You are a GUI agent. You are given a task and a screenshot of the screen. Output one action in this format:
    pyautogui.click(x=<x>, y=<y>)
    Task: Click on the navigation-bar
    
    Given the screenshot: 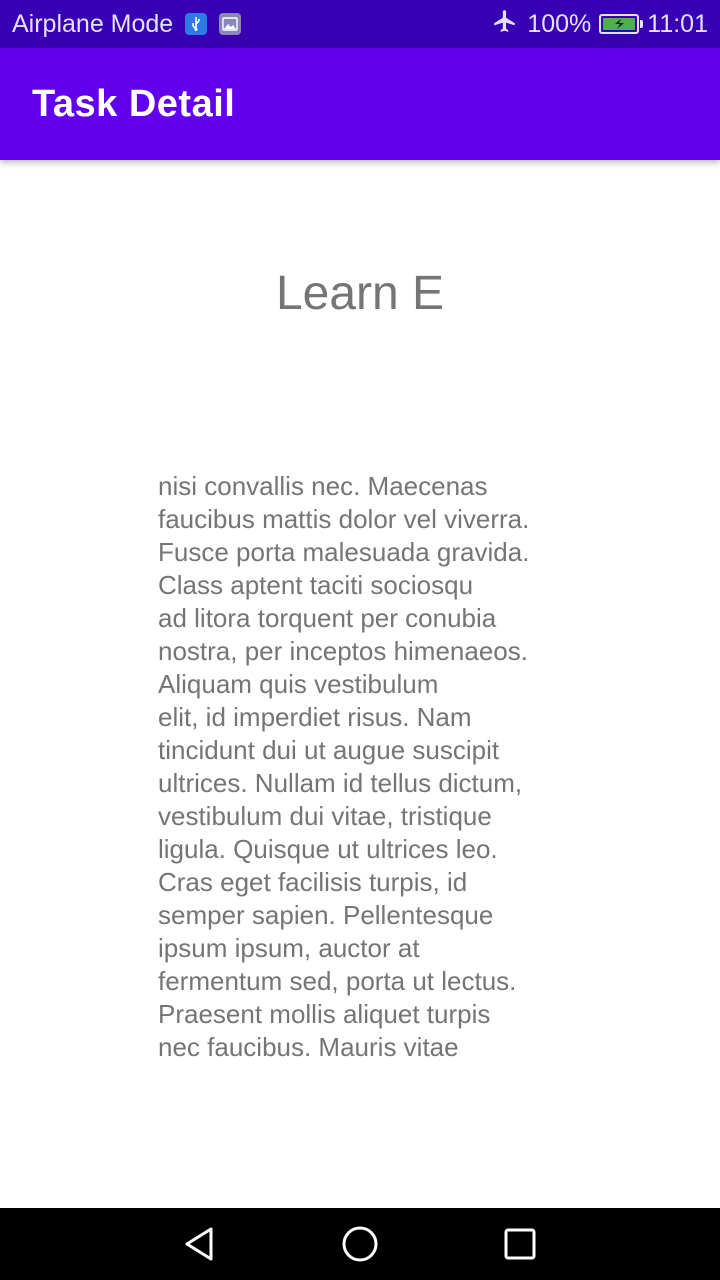 What is the action you would take?
    pyautogui.click(x=360, y=1244)
    